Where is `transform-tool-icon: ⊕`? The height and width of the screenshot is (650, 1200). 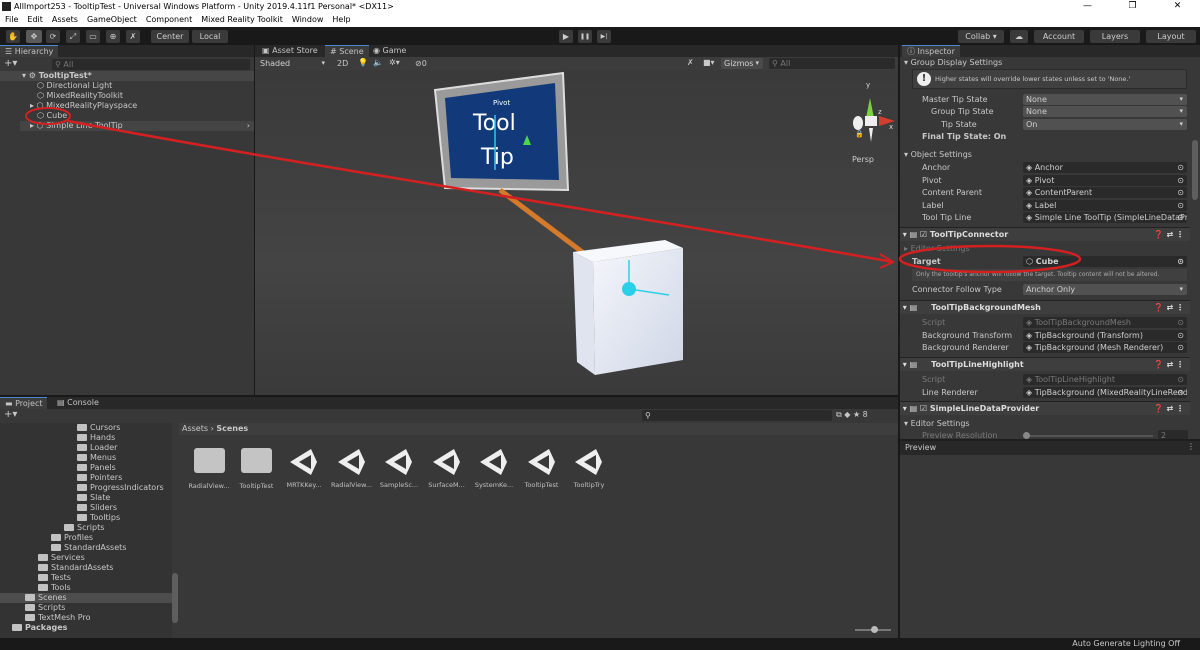 transform-tool-icon: ⊕ is located at coordinates (113, 36).